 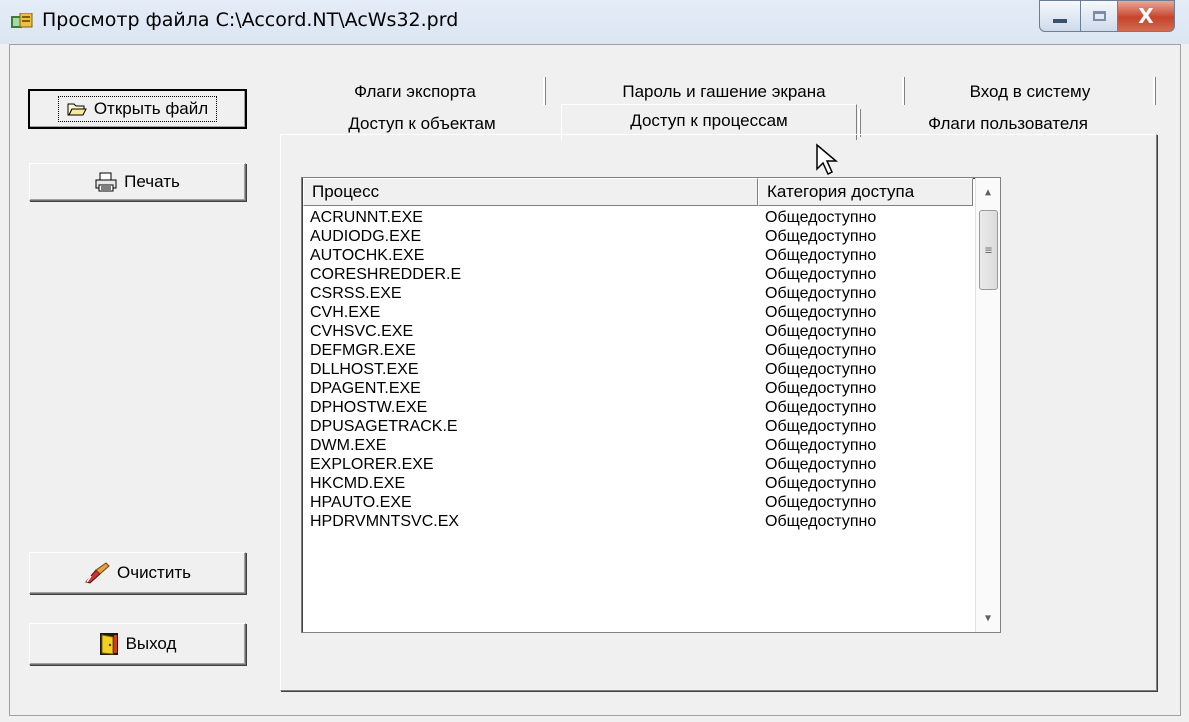 I want to click on tab-login: Вход в систему, so click(x=1030, y=92).